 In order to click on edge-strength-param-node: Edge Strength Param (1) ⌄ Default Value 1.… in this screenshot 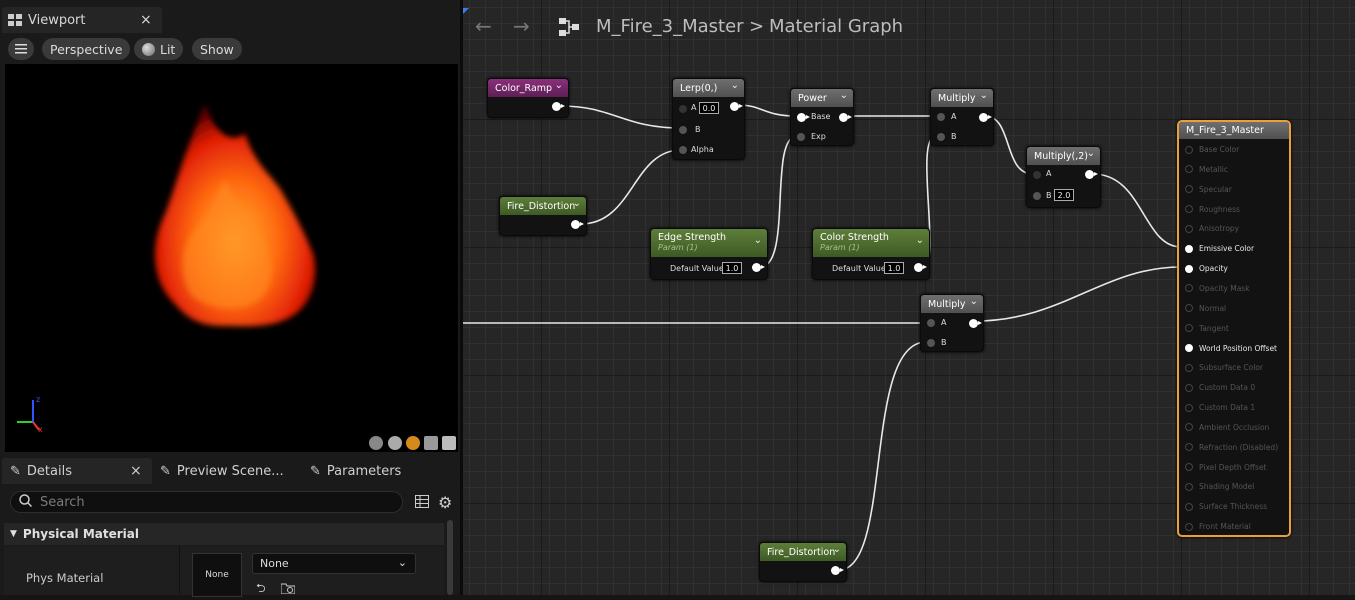, I will do `click(709, 254)`.